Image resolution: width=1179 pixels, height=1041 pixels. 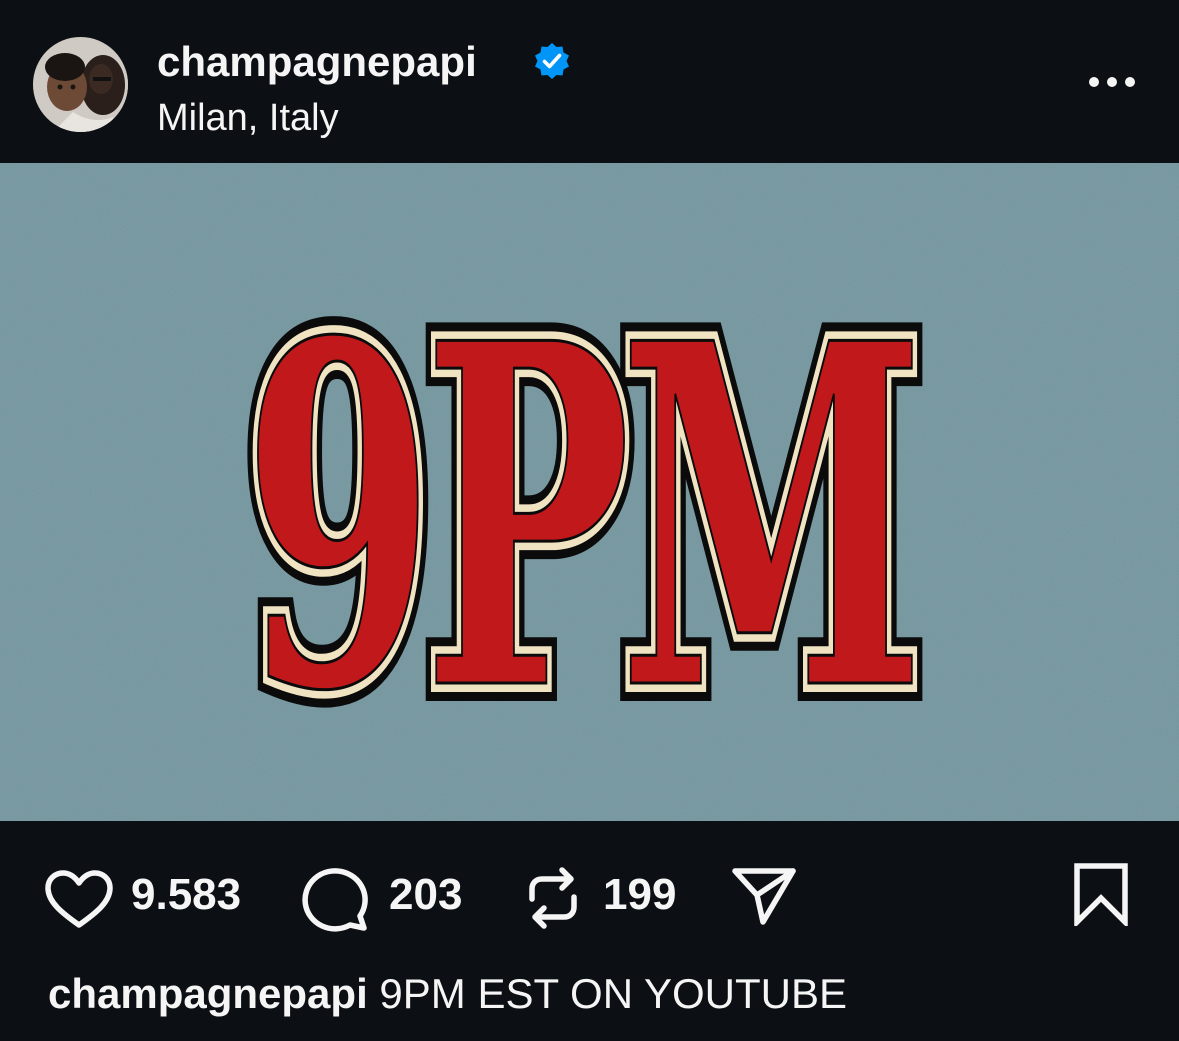 I want to click on reposts-count: 199, so click(x=639, y=895).